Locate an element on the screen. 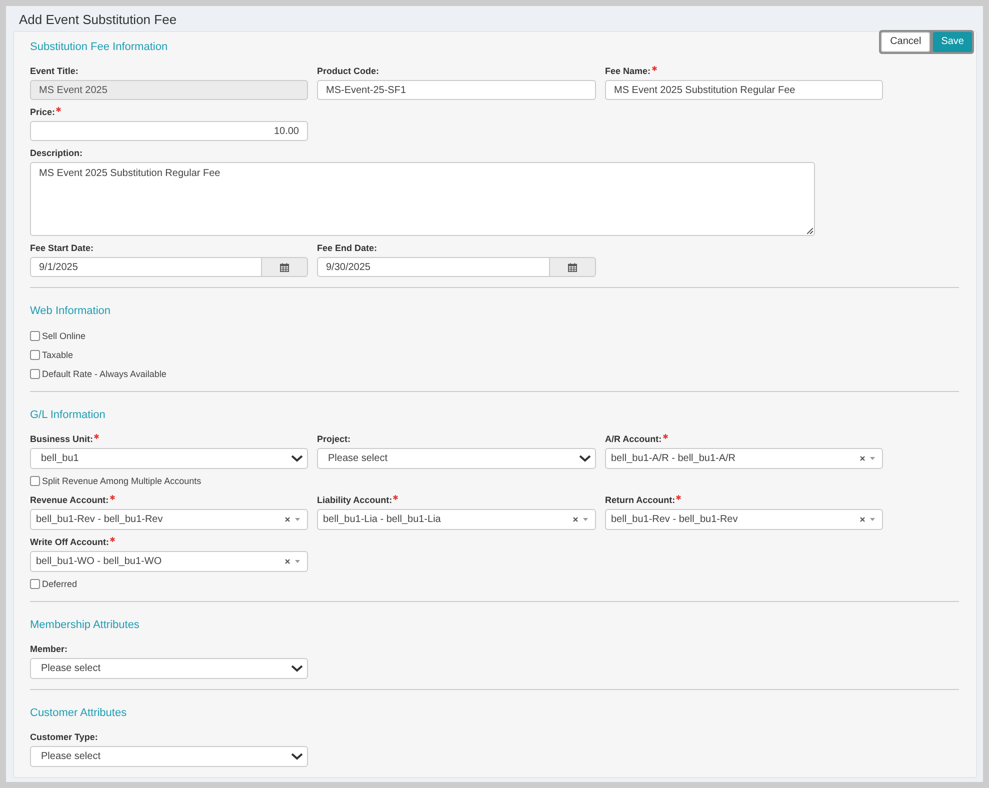 This screenshot has width=989, height=788. combo-box: bell_bu1-A/R - bell_bu1-A/R is located at coordinates (744, 458).